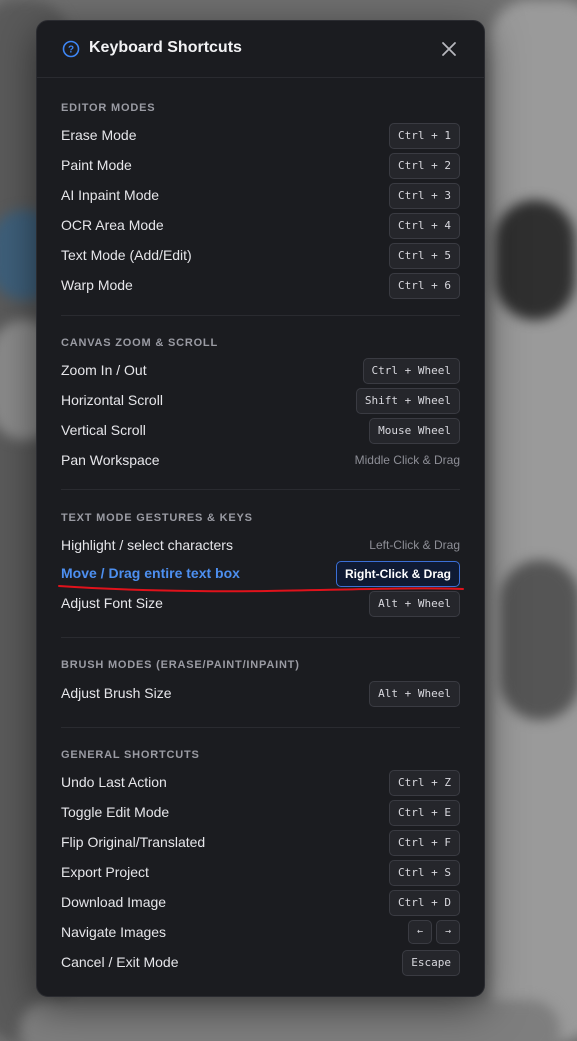 The height and width of the screenshot is (1041, 577). Describe the element at coordinates (260, 963) in the screenshot. I see `shortcut-row: Cancel / Exit Mode Escape` at that location.